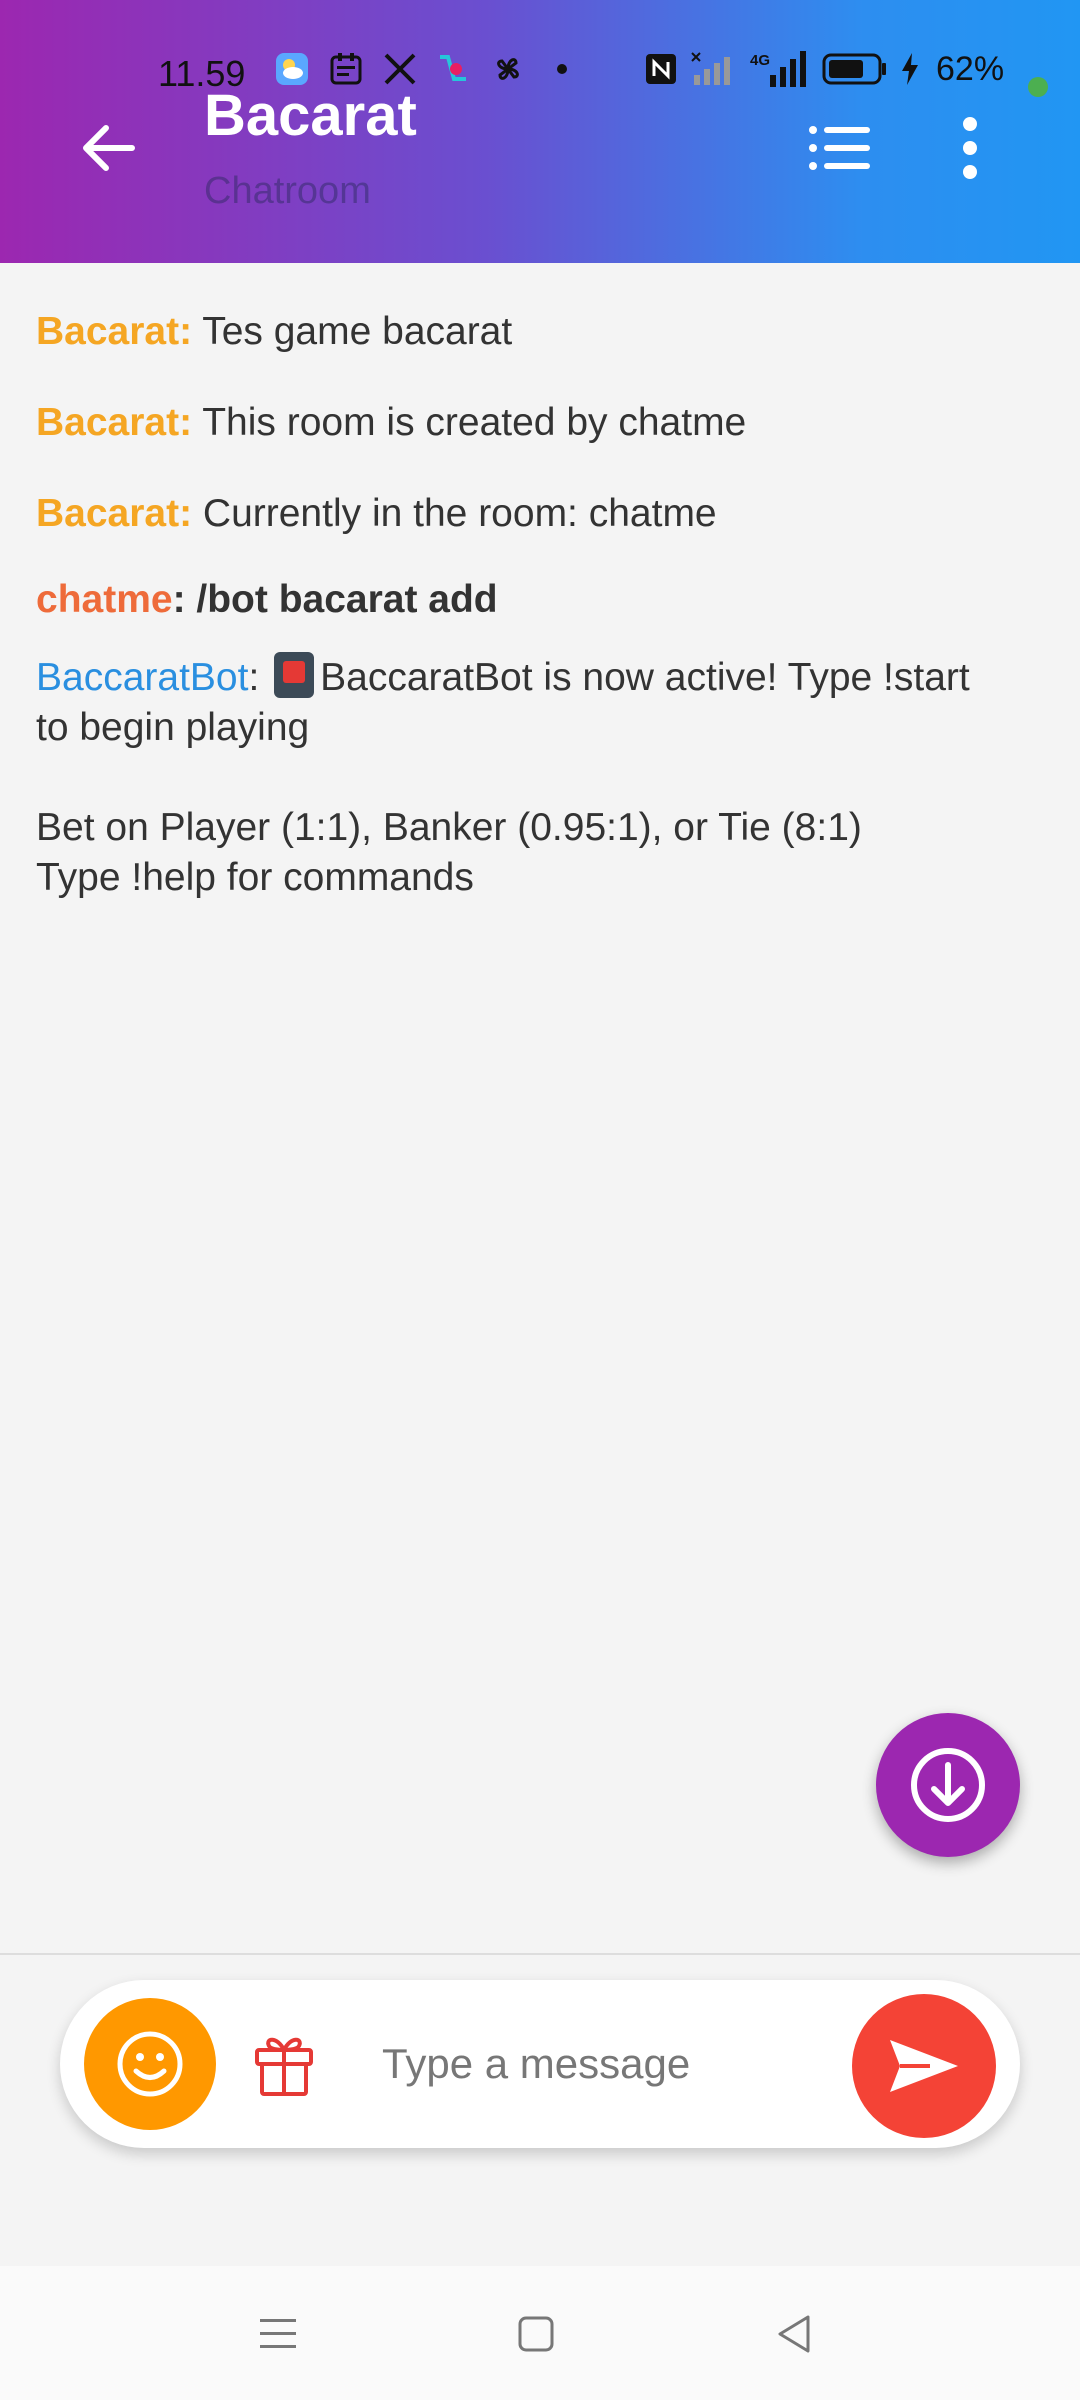  Describe the element at coordinates (142, 677) in the screenshot. I see `message-sender: BaccaratBot` at that location.